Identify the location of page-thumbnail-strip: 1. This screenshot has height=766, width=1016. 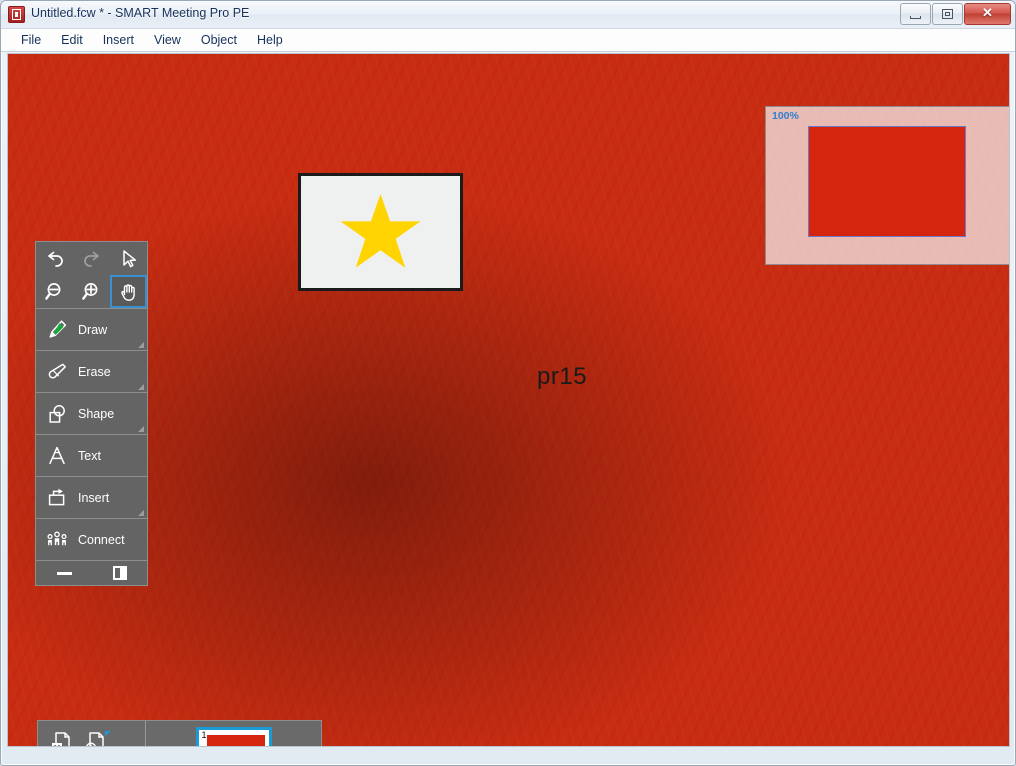
(233, 733).